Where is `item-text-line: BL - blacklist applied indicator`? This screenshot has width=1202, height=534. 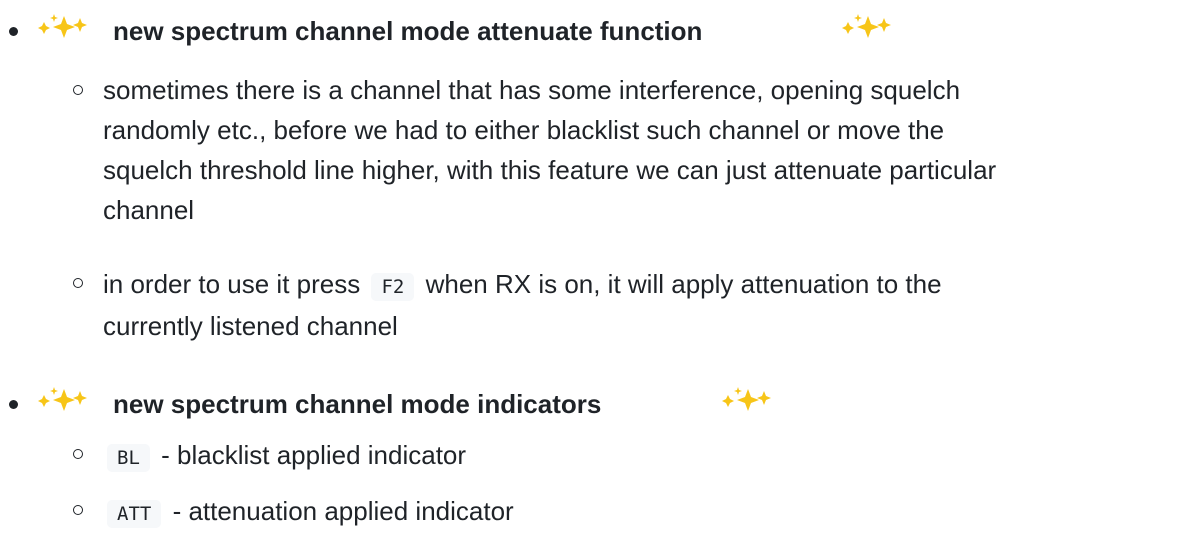
item-text-line: BL - blacklist applied indicator is located at coordinates (648, 456).